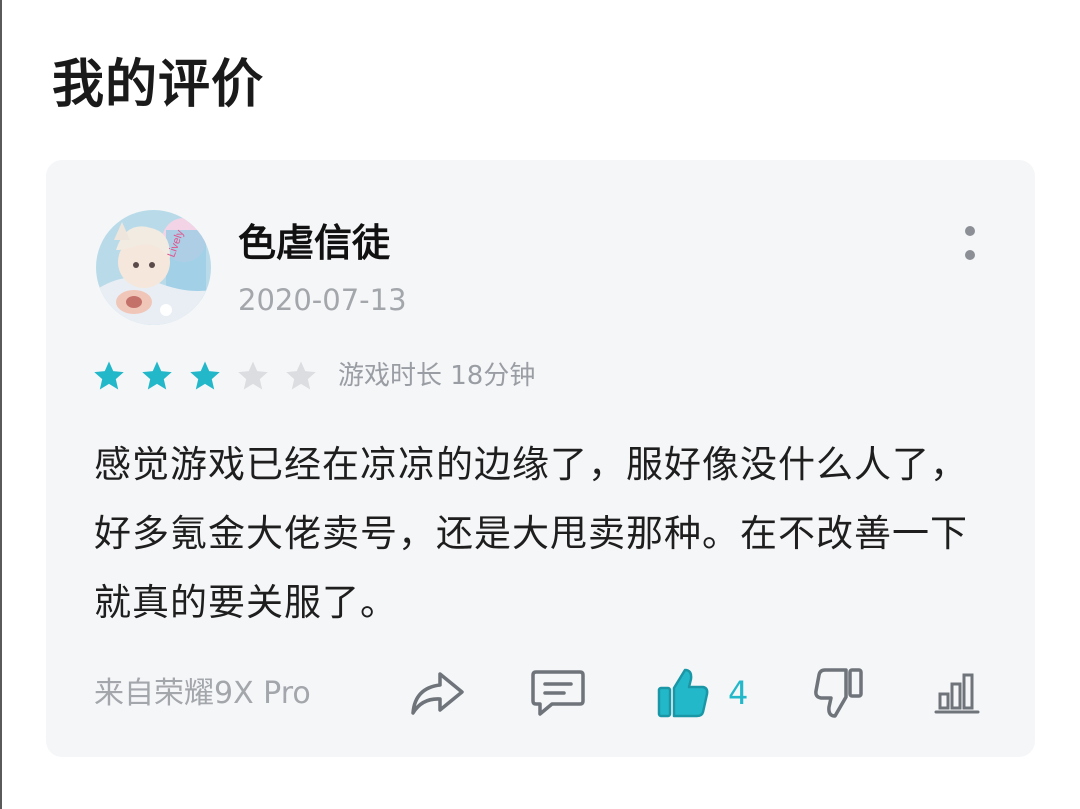 This screenshot has height=809, width=1080. What do you see at coordinates (970, 243) in the screenshot?
I see `more-options-button` at bounding box center [970, 243].